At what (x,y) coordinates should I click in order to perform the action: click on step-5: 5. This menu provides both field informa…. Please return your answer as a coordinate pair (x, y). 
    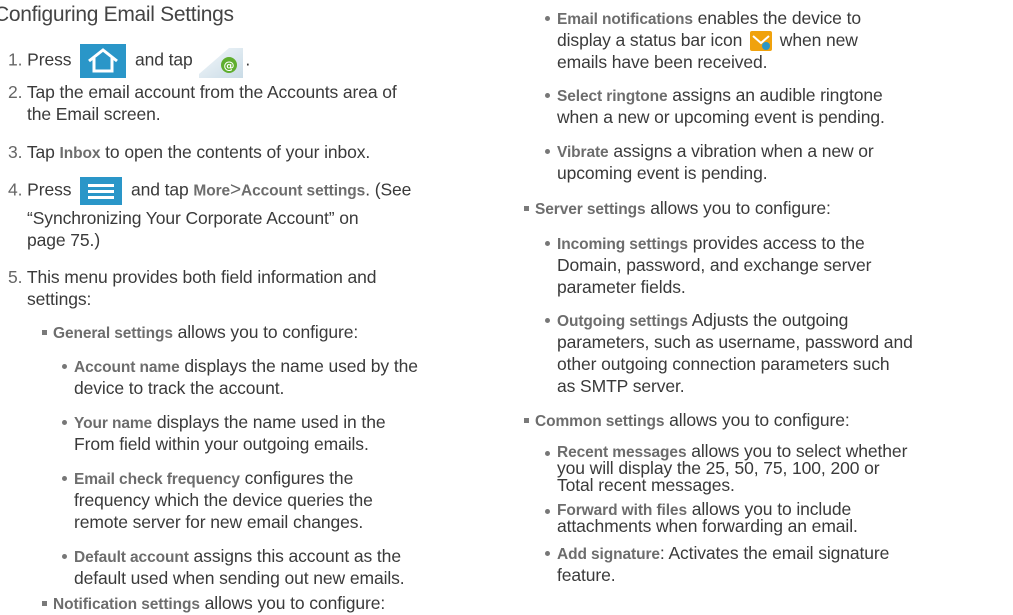
    Looking at the image, I should click on (192, 277).